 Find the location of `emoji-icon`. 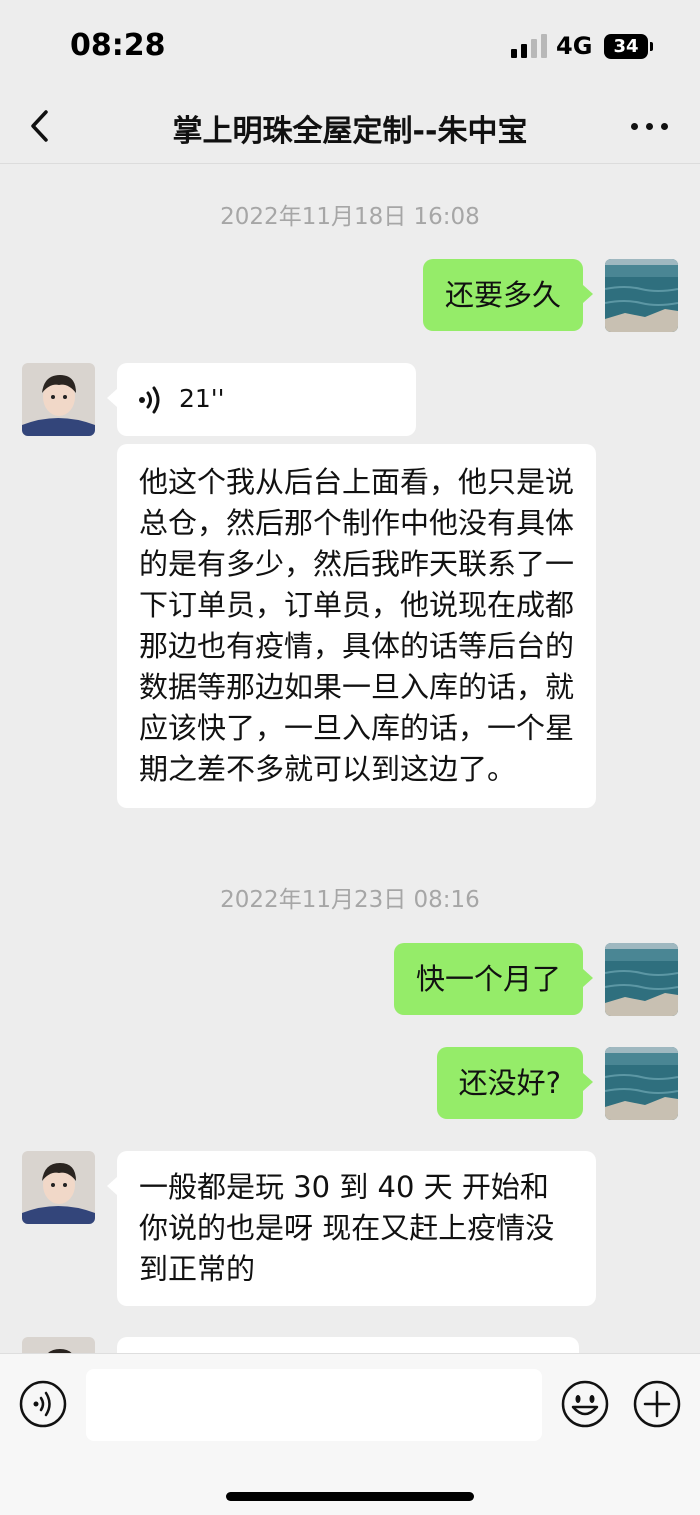

emoji-icon is located at coordinates (585, 1404).